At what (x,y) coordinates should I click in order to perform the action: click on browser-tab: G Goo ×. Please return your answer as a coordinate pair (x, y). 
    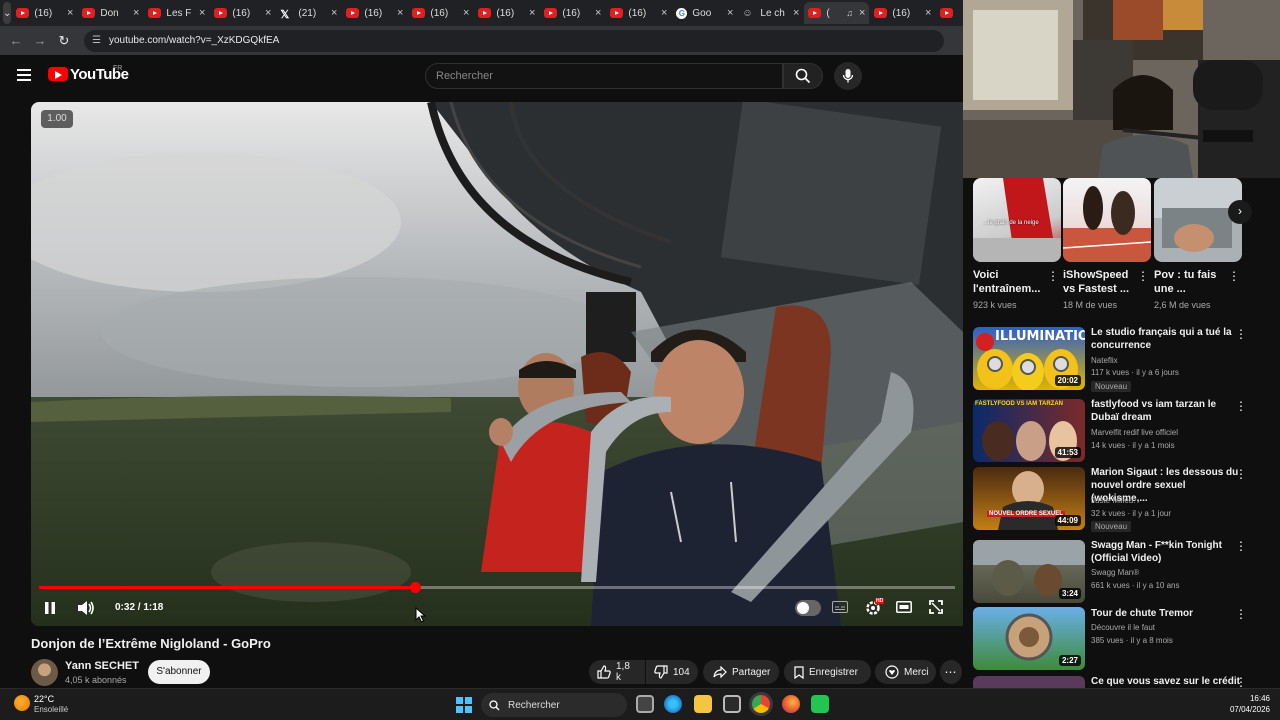
    Looking at the image, I should click on (704, 13).